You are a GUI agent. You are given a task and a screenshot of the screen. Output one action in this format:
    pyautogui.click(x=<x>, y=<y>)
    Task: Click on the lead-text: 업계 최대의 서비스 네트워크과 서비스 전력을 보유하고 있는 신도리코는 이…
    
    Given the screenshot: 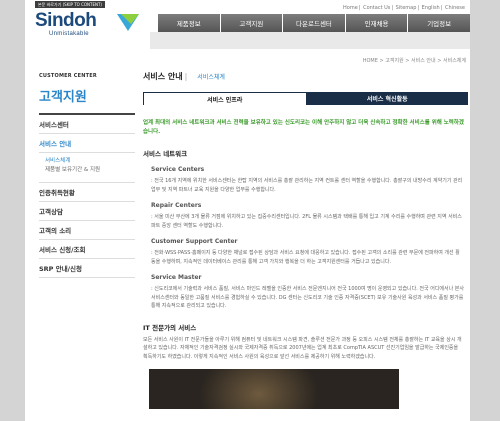 What is the action you would take?
    pyautogui.click(x=303, y=127)
    